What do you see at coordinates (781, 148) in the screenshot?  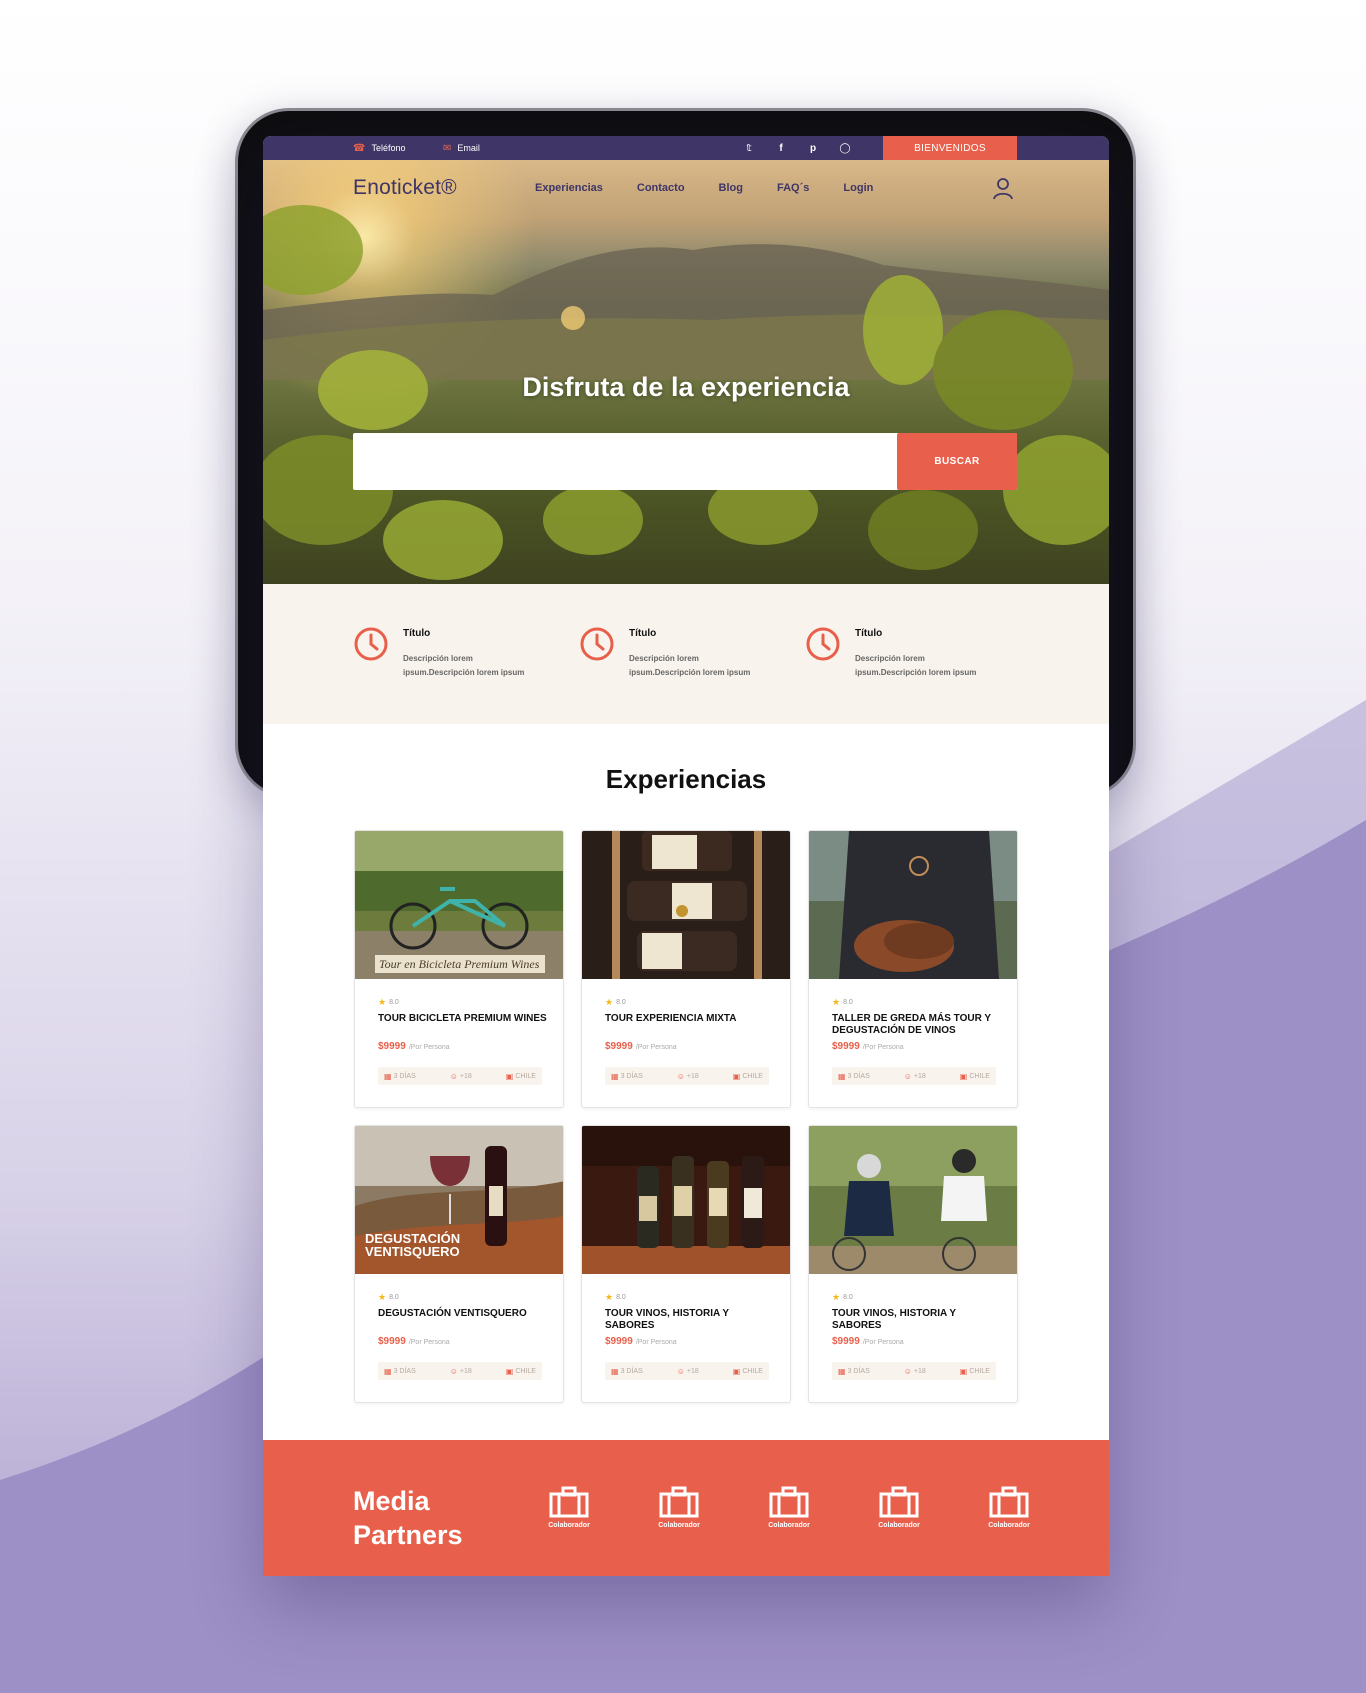 I see `facebook-icon: f` at bounding box center [781, 148].